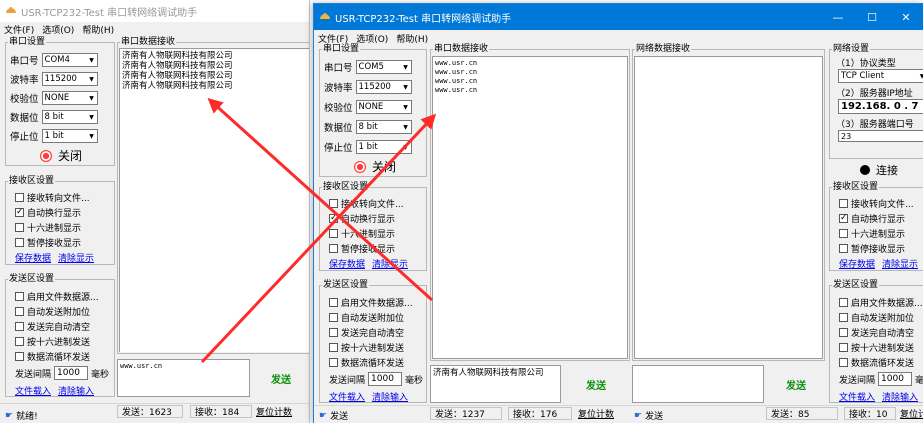  Describe the element at coordinates (69, 60) in the screenshot. I see `port-select: COM4 ▼` at that location.